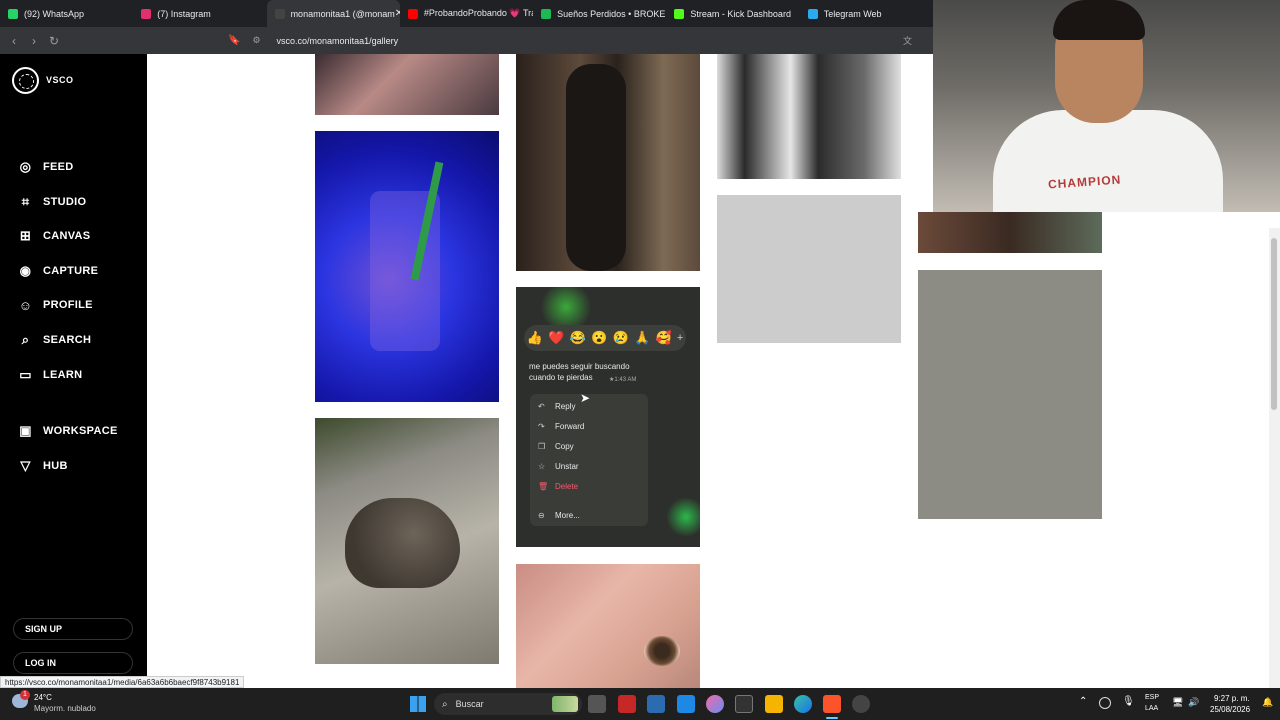 The height and width of the screenshot is (720, 1280). What do you see at coordinates (58, 271) in the screenshot?
I see `sidebar-item-capture: ◉ CAPTURE` at bounding box center [58, 271].